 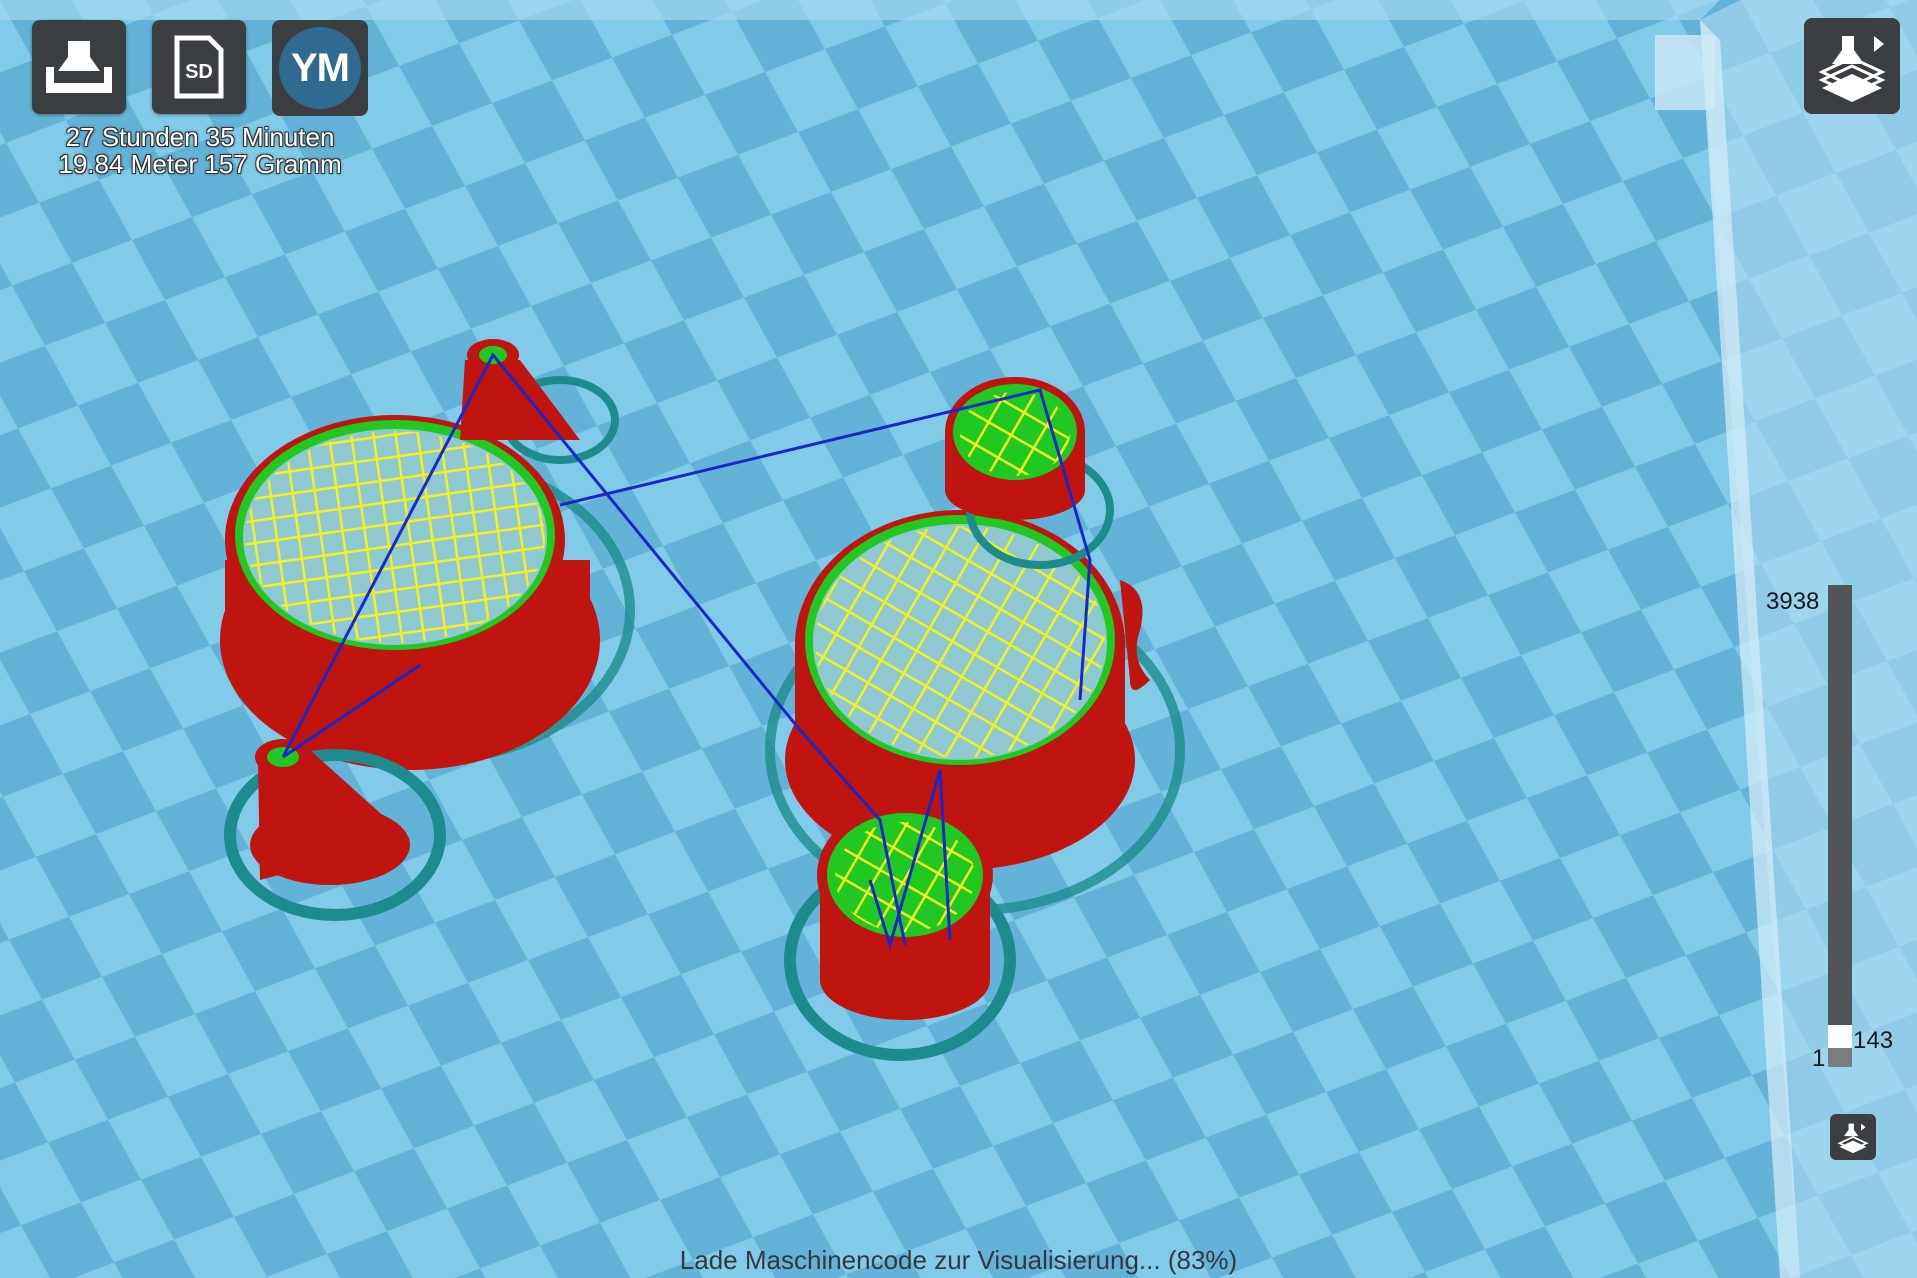 I want to click on svg-text: SD, so click(x=199, y=72).